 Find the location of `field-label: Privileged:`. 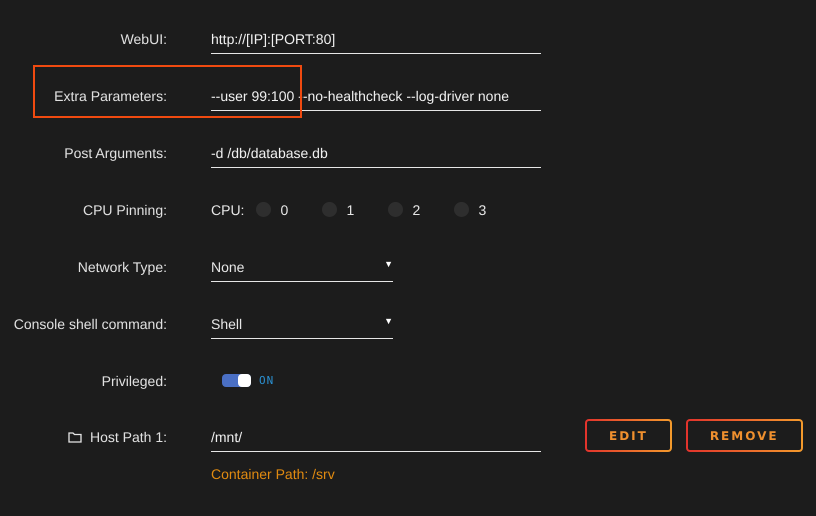

field-label: Privileged: is located at coordinates (134, 380).